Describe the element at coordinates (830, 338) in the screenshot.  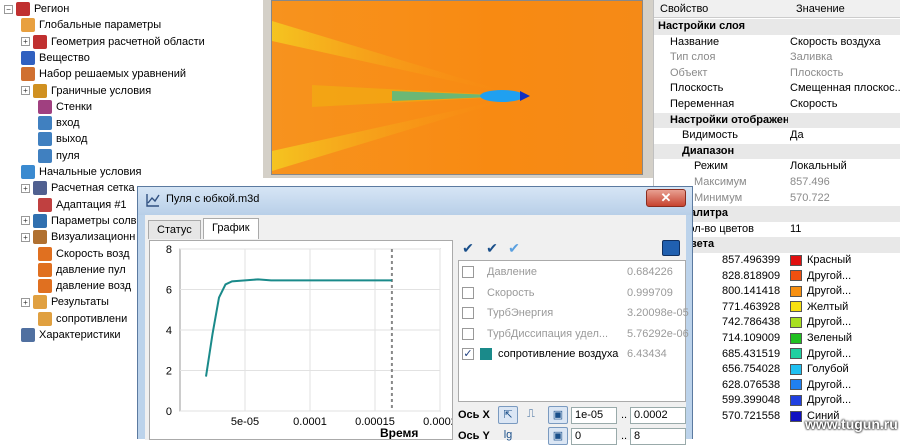
I see `color-name: Зеленый` at that location.